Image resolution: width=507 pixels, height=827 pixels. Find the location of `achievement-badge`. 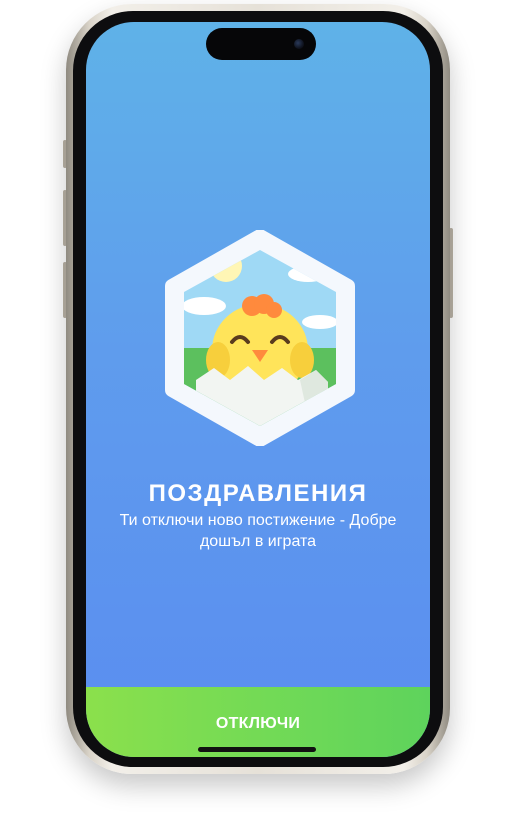

achievement-badge is located at coordinates (260, 338).